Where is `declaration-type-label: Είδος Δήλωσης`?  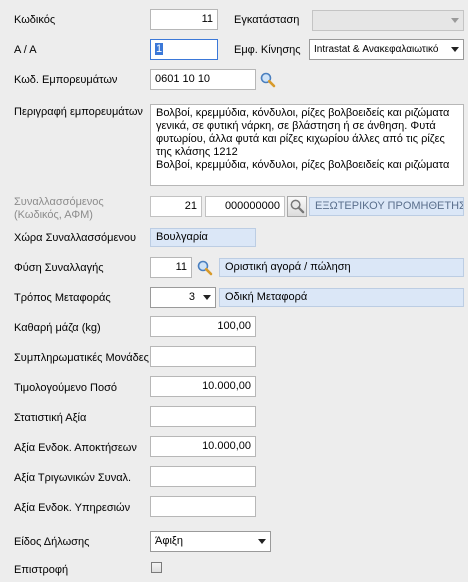
declaration-type-label: Είδος Δήλωσης is located at coordinates (52, 542).